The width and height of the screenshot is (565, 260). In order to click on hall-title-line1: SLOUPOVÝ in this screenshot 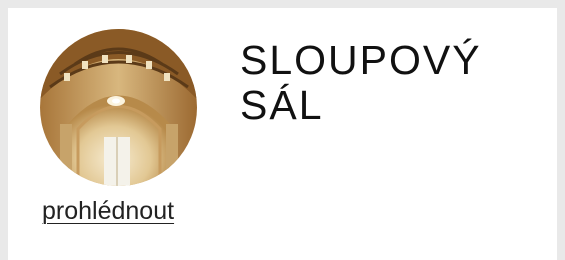, I will do `click(361, 60)`.